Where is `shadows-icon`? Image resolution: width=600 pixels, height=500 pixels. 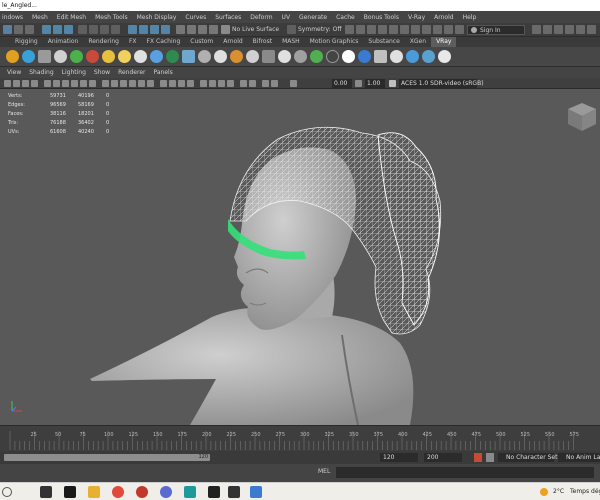 shadows-icon is located at coordinates (150, 83).